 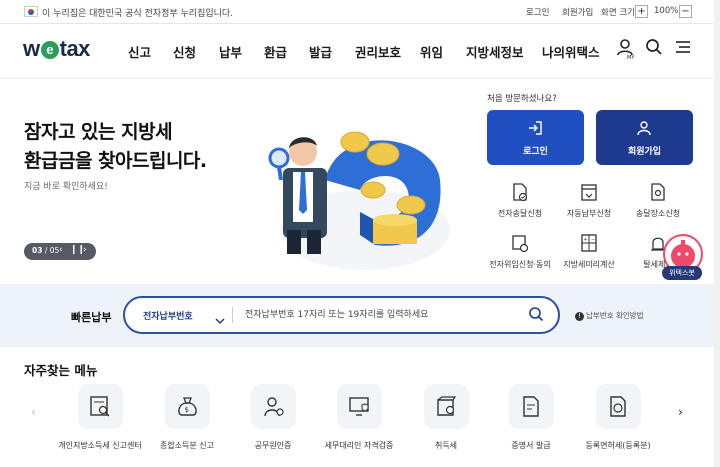 I want to click on login-button-label: 로그인, so click(x=535, y=152).